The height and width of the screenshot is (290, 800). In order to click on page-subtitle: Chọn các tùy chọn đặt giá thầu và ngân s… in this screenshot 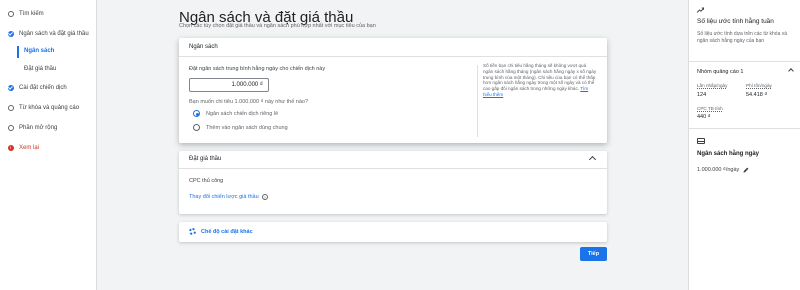, I will do `click(277, 26)`.